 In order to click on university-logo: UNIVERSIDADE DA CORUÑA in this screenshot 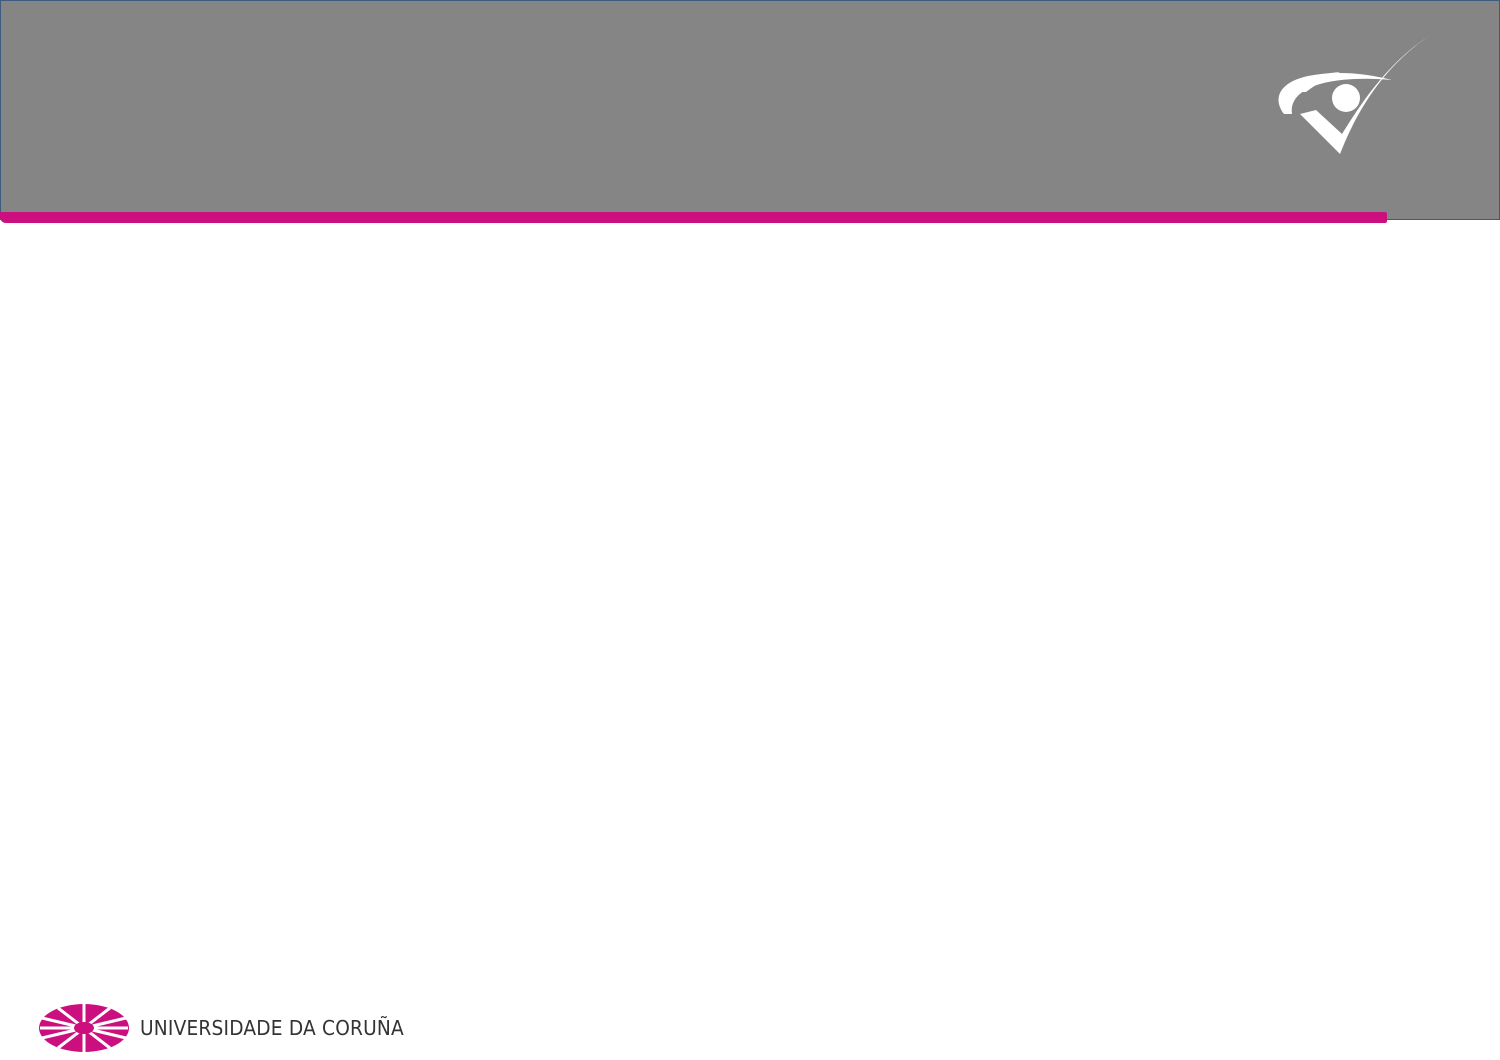, I will do `click(231, 1028)`.